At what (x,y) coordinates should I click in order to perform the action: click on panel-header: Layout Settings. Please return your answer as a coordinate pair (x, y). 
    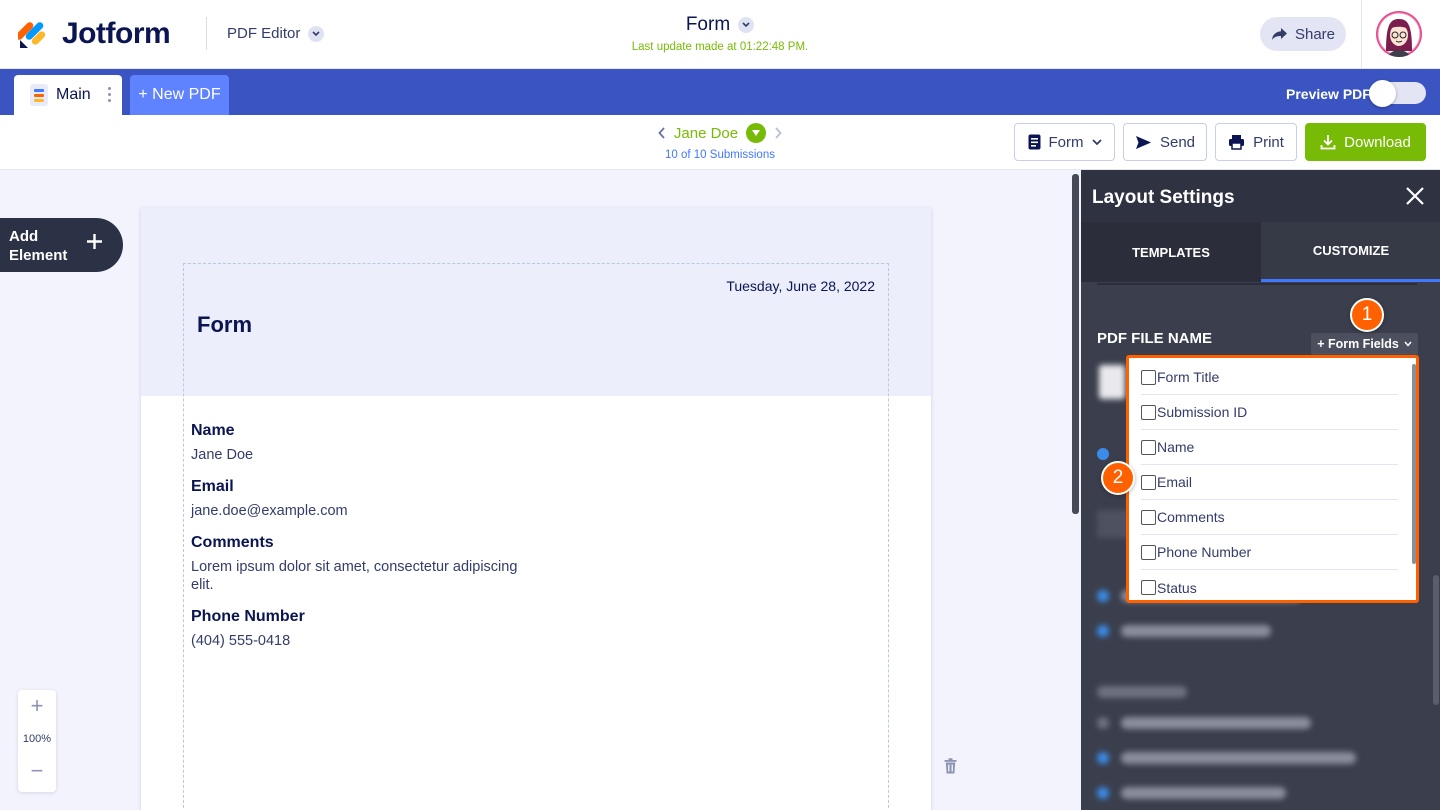
    Looking at the image, I should click on (1260, 196).